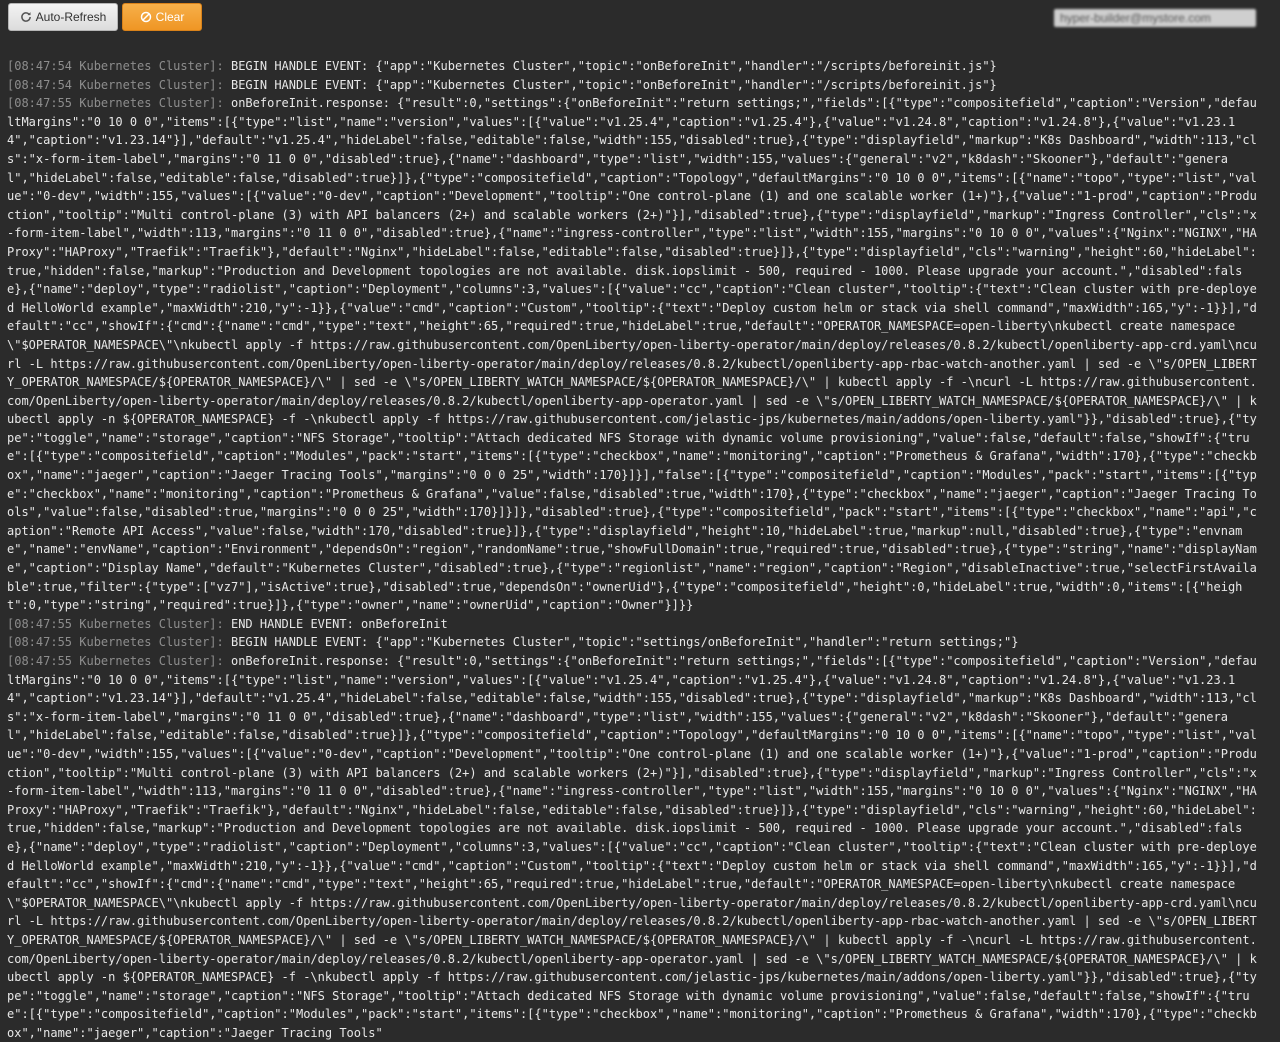 Image resolution: width=1280 pixels, height=1042 pixels. Describe the element at coordinates (335, 623) in the screenshot. I see `log-message: END HANDLE EVENT: onBeforeInit` at that location.